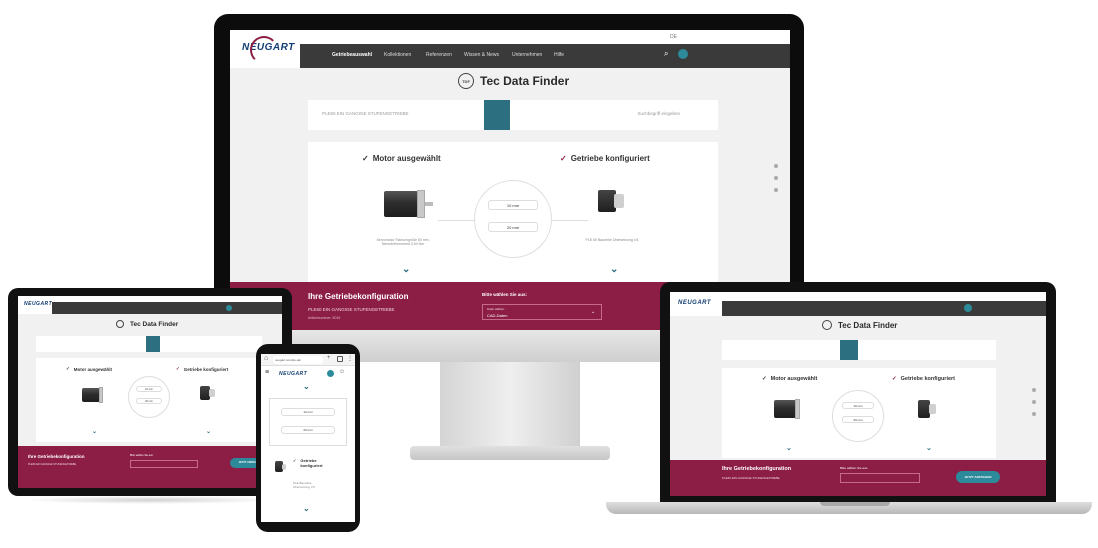  What do you see at coordinates (94, 431) in the screenshot?
I see `tablet-motor-chevron-icon: ⌄` at bounding box center [94, 431].